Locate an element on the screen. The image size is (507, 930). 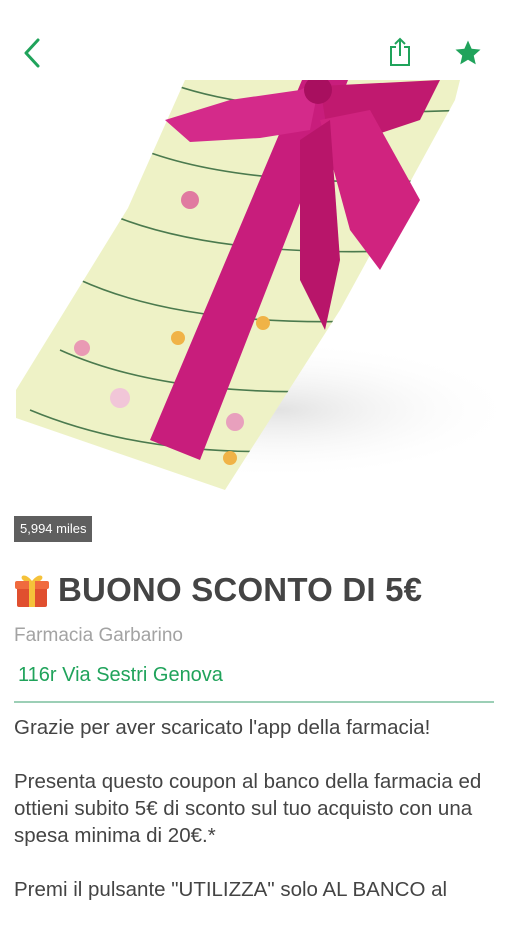
share-button is located at coordinates (400, 52).